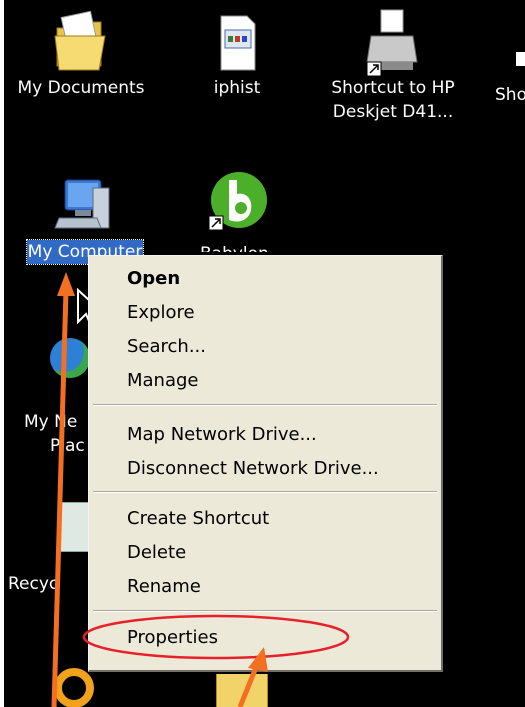  Describe the element at coordinates (258, 659) in the screenshot. I see `arrow-head-properties` at that location.